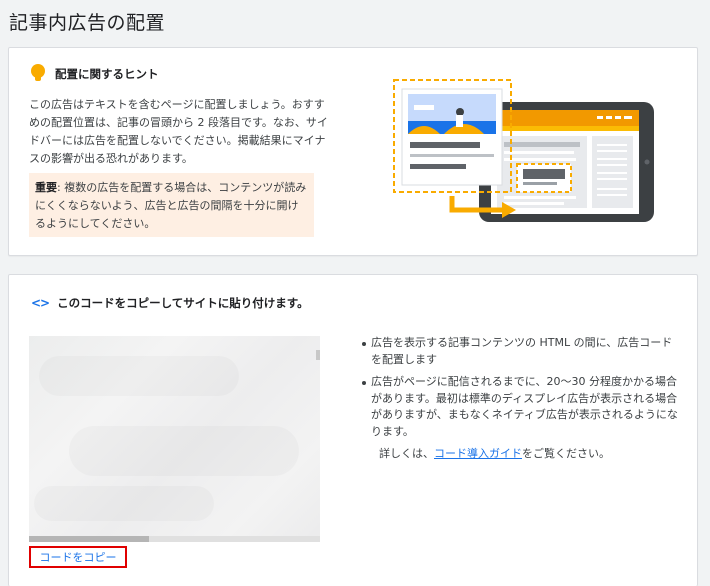 This screenshot has width=710, height=586. I want to click on copy-code-button: コードをコピー, so click(78, 557).